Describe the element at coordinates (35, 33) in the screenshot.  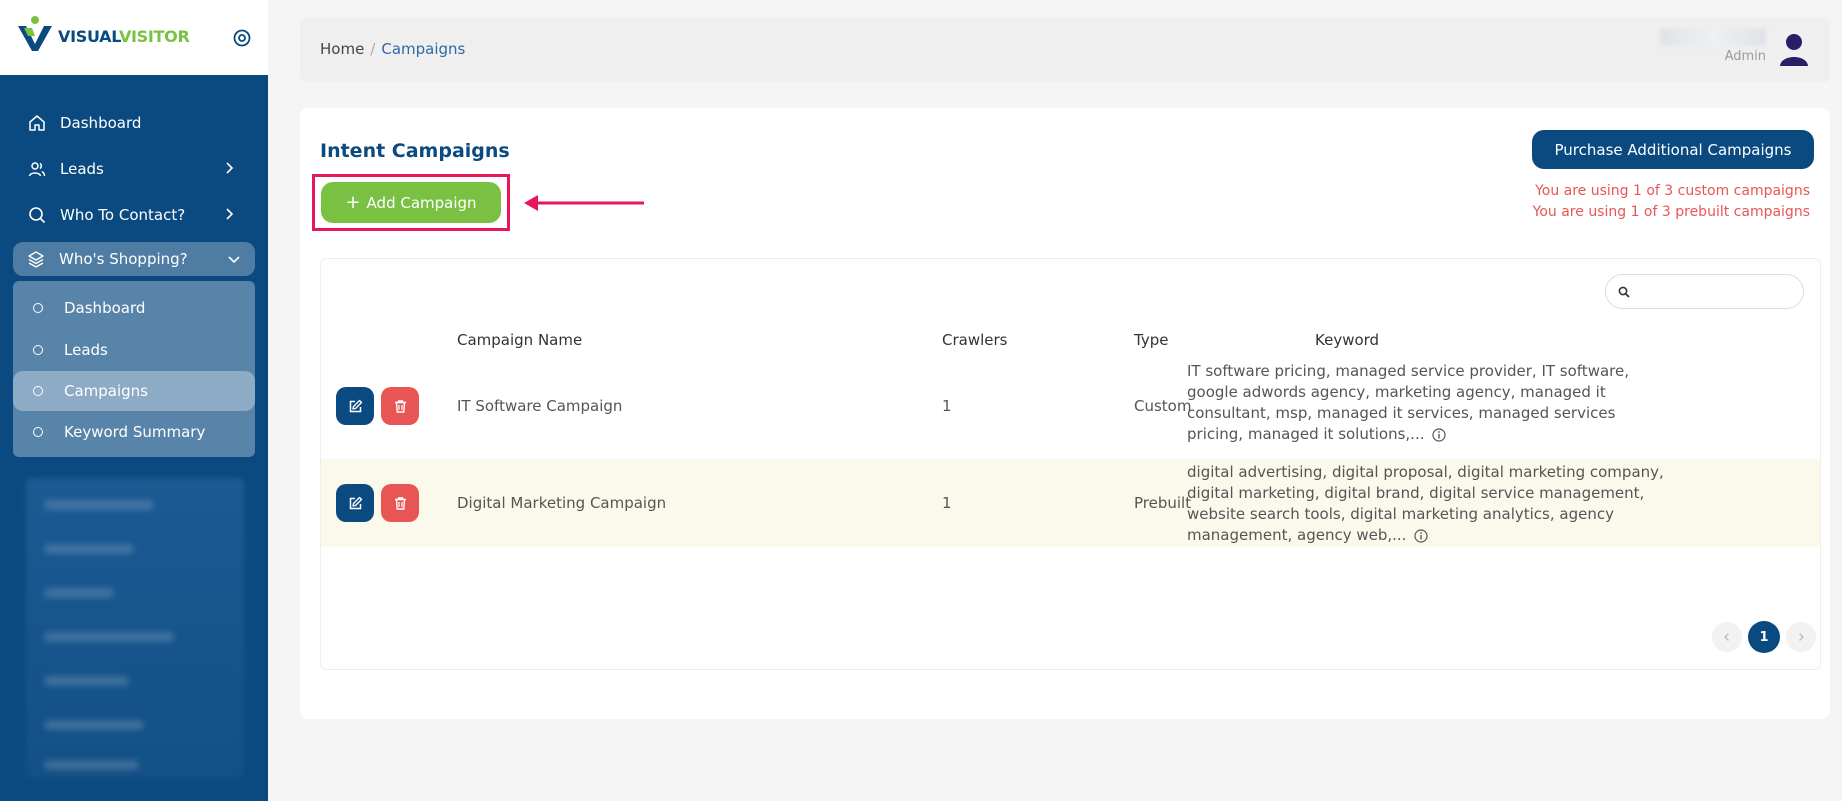
I see `logo-icon` at that location.